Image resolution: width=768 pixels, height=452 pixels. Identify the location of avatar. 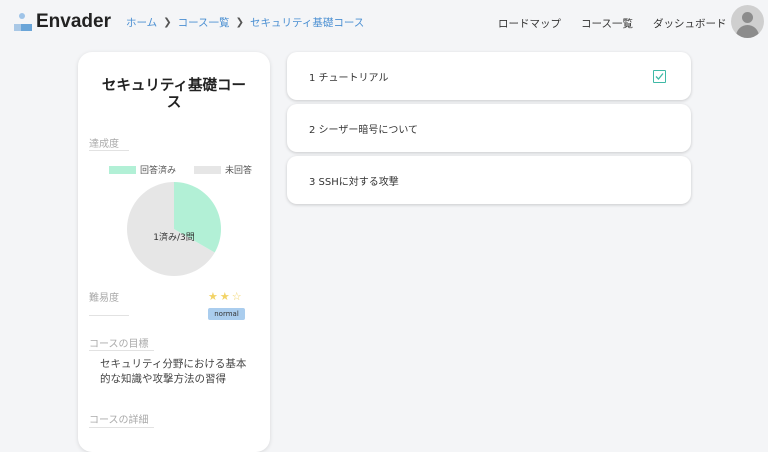
(747, 21).